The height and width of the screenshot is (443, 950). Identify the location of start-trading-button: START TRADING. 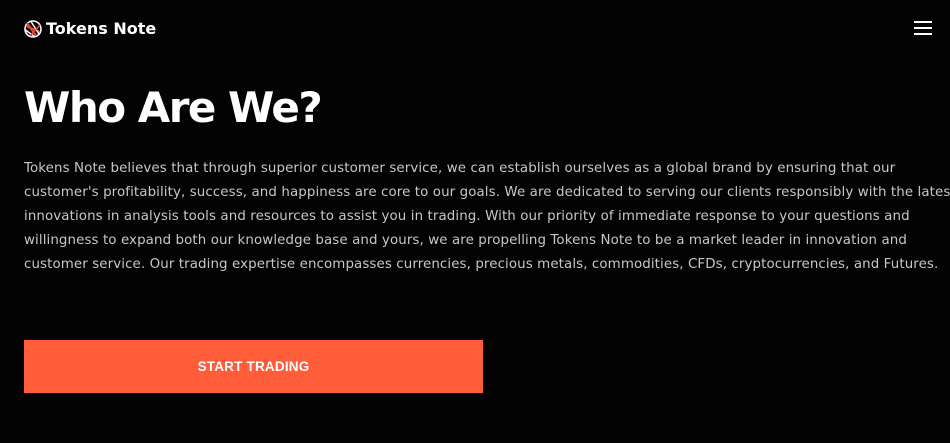
(253, 366).